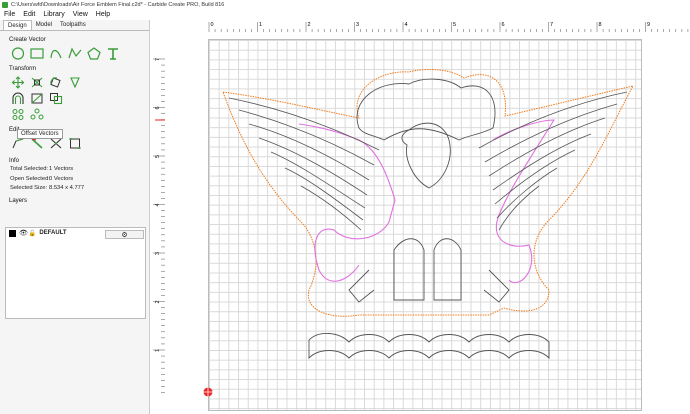 The image size is (690, 414). What do you see at coordinates (208, 392) in the screenshot?
I see `origin-marker` at bounding box center [208, 392].